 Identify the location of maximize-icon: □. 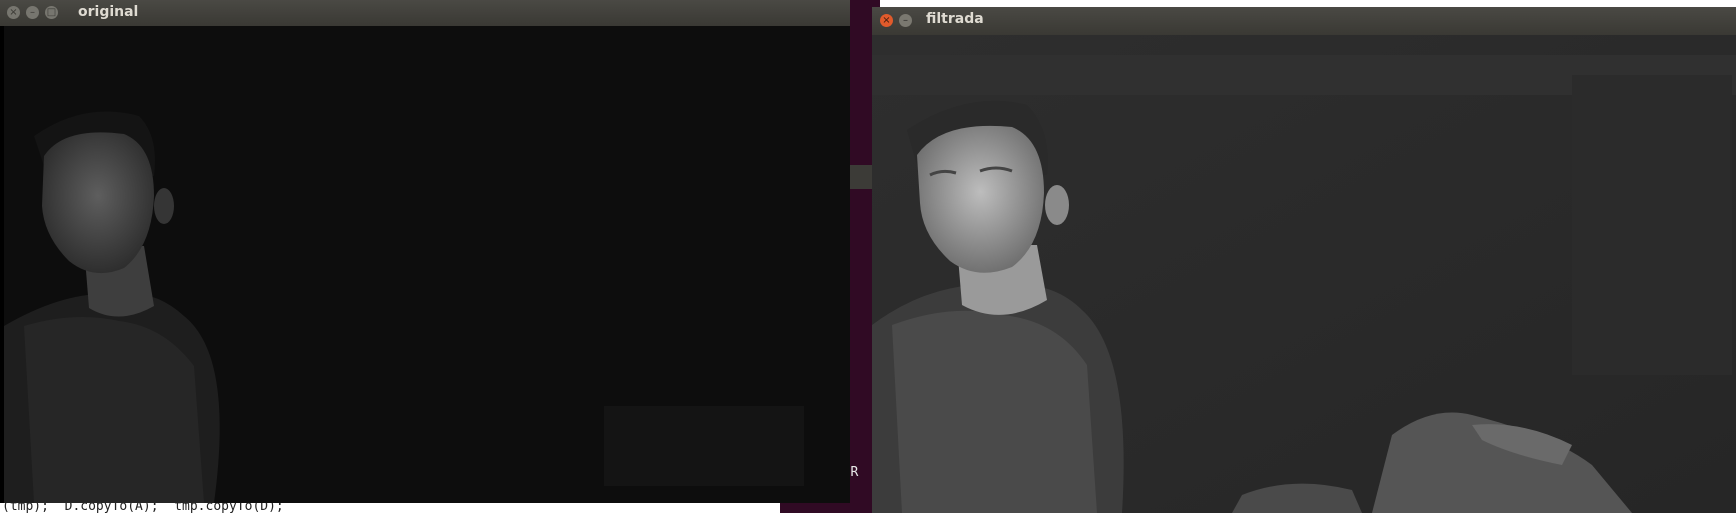
(51, 12).